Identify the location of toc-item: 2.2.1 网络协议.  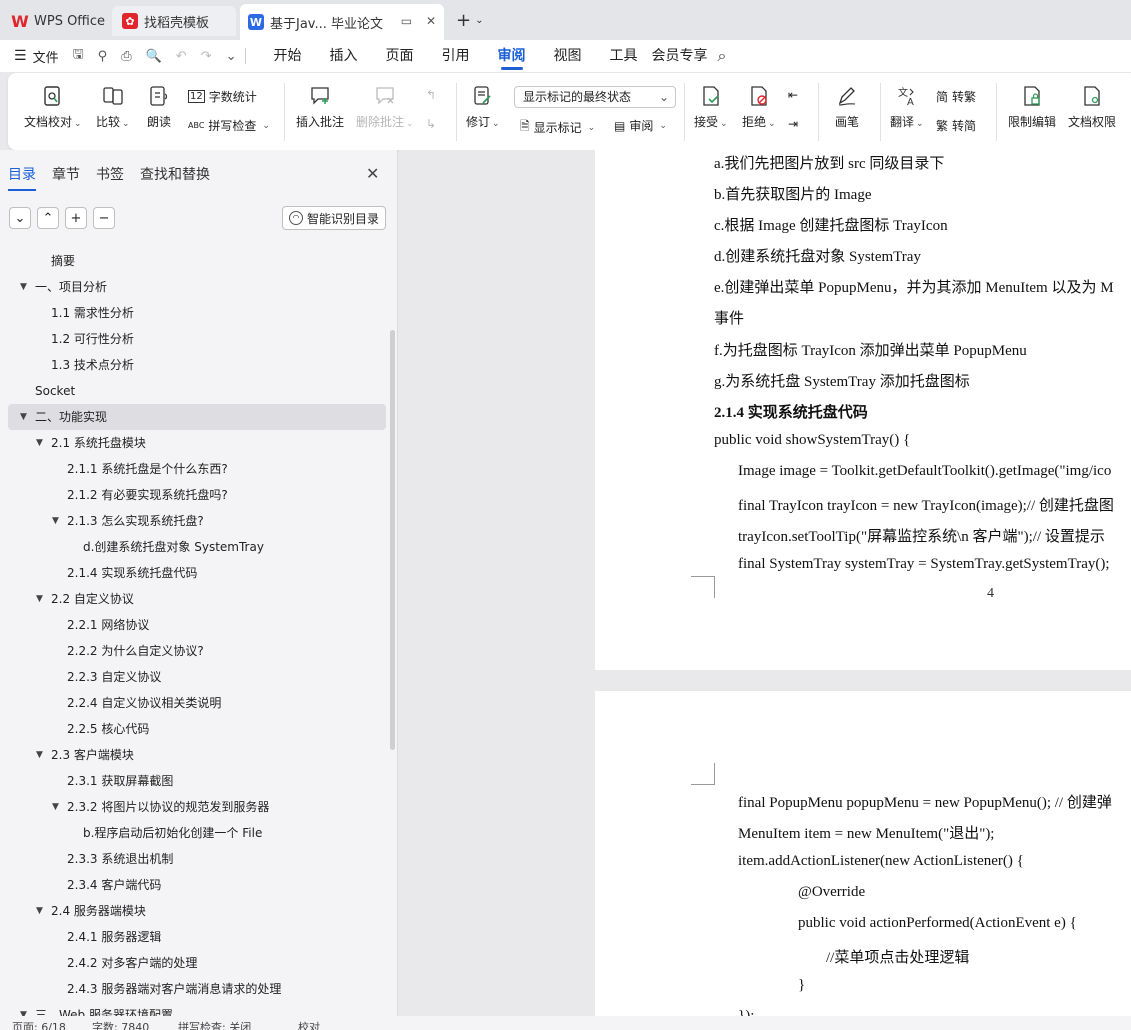
(197, 625).